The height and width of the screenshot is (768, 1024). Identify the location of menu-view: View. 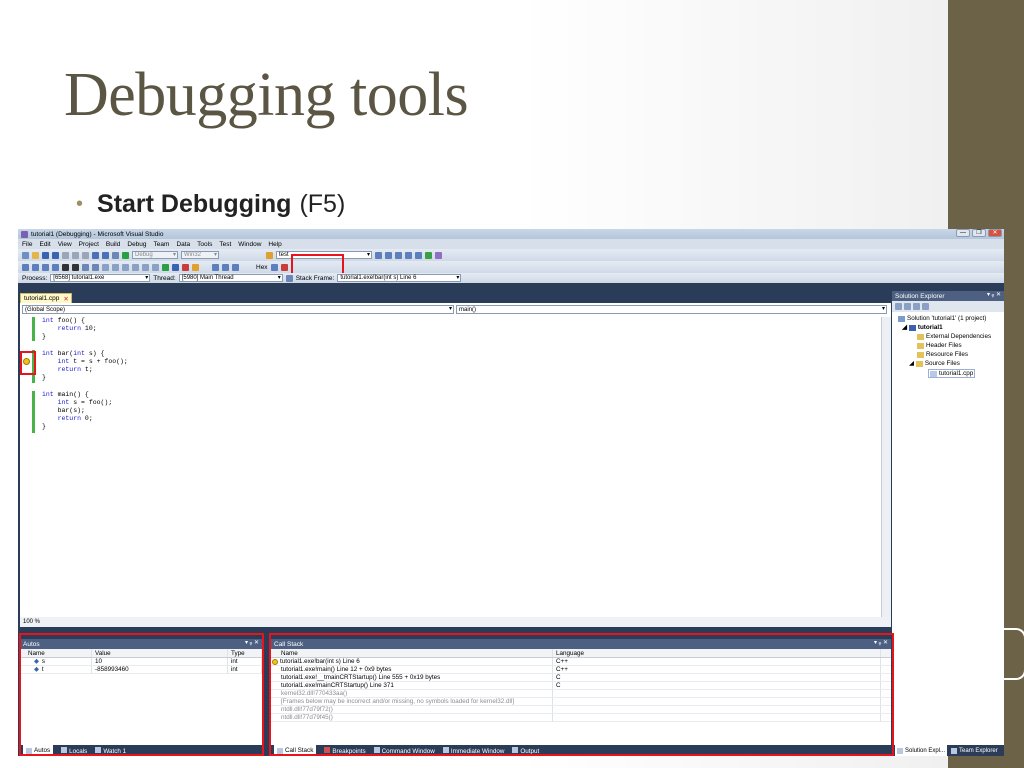
(65, 244).